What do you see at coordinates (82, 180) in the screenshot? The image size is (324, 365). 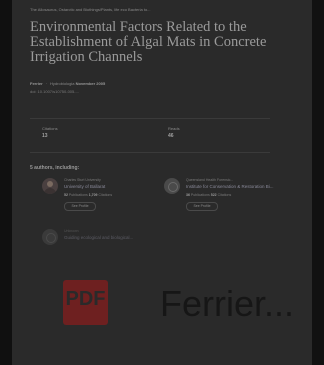 I see `author-institution: Charles Sturt University` at bounding box center [82, 180].